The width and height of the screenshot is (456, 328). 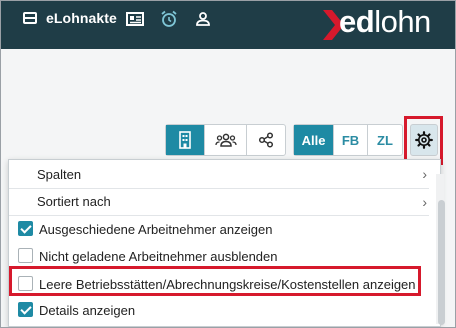 What do you see at coordinates (203, 19) in the screenshot?
I see `user-icon` at bounding box center [203, 19].